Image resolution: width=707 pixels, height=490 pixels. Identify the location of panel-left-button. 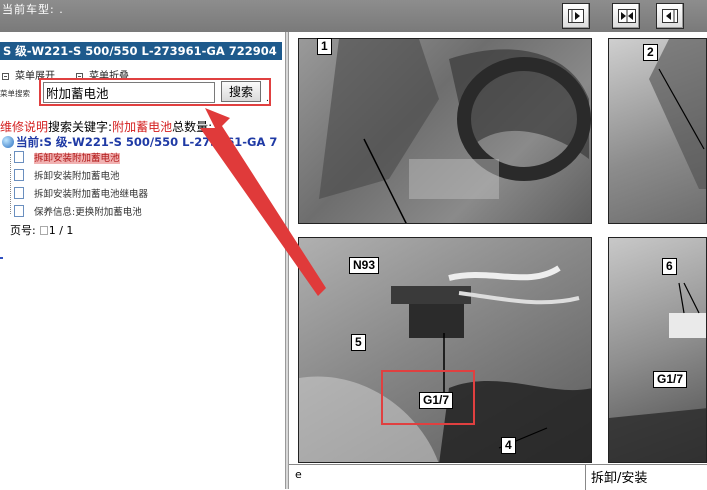
(576, 16).